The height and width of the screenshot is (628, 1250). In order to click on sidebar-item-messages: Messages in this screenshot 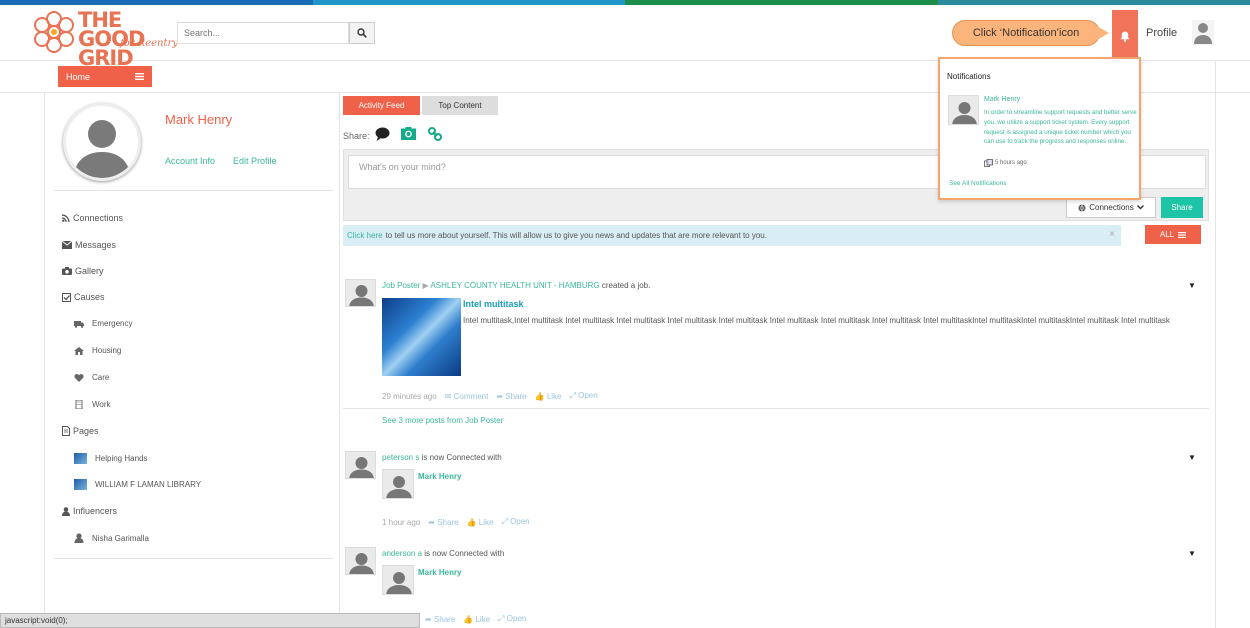, I will do `click(89, 245)`.